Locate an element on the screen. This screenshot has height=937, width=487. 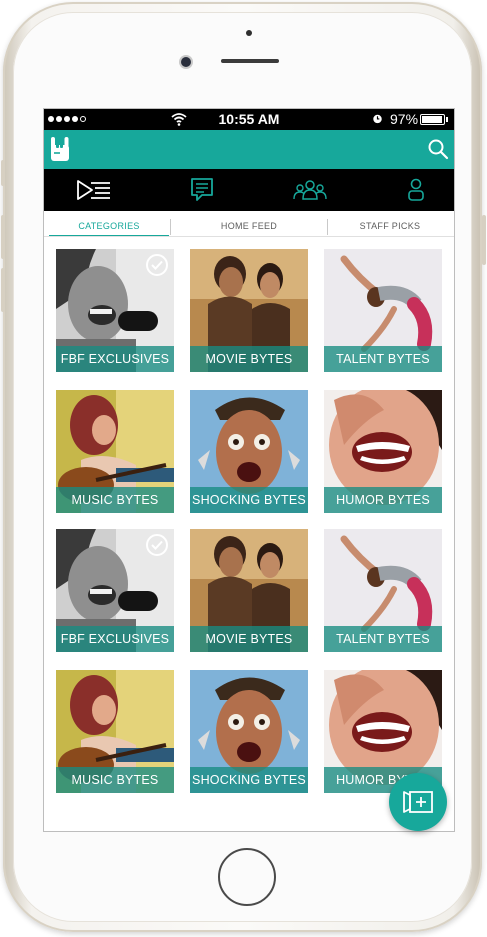
category-label: HUMOR BYTES is located at coordinates (383, 500).